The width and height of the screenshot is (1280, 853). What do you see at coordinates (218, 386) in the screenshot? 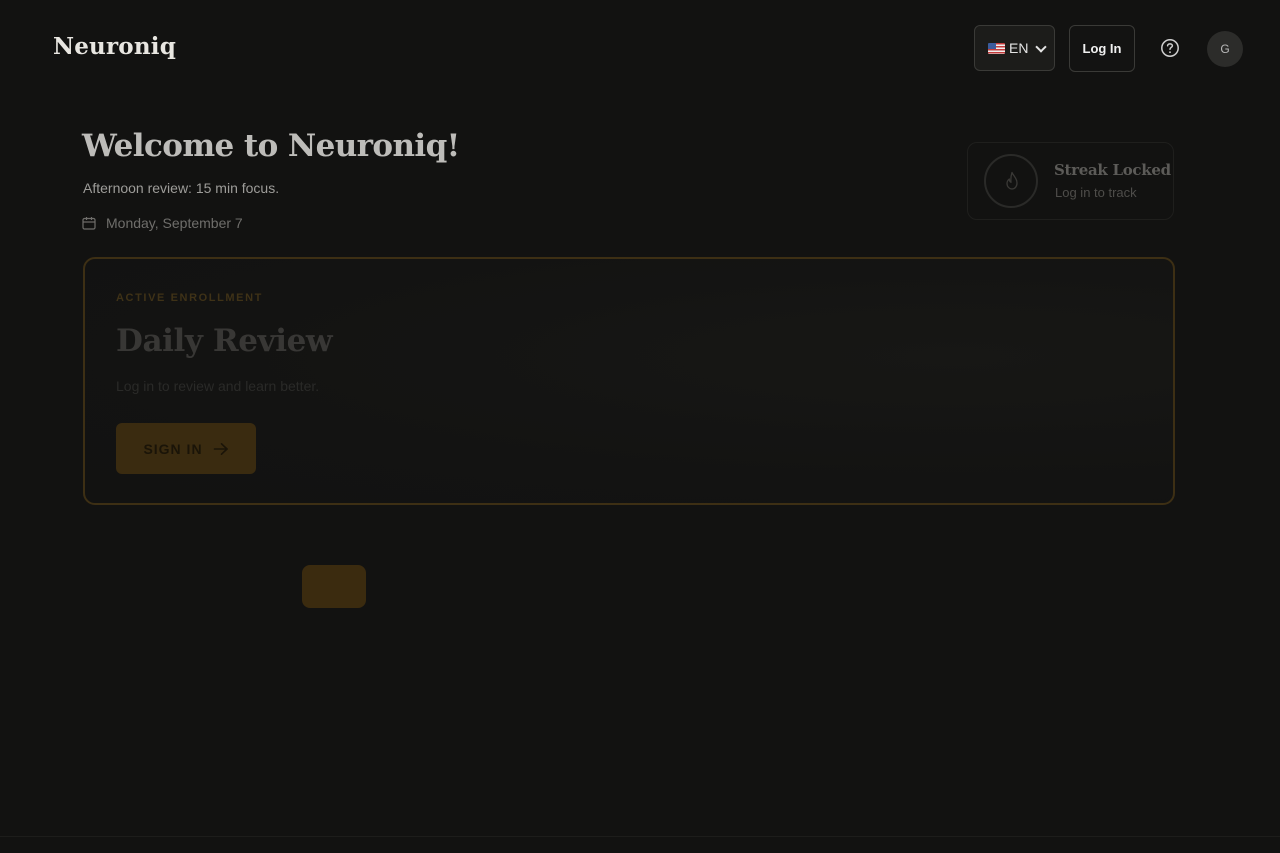
I see `enrollment-description: Log in to review and learn better.` at bounding box center [218, 386].